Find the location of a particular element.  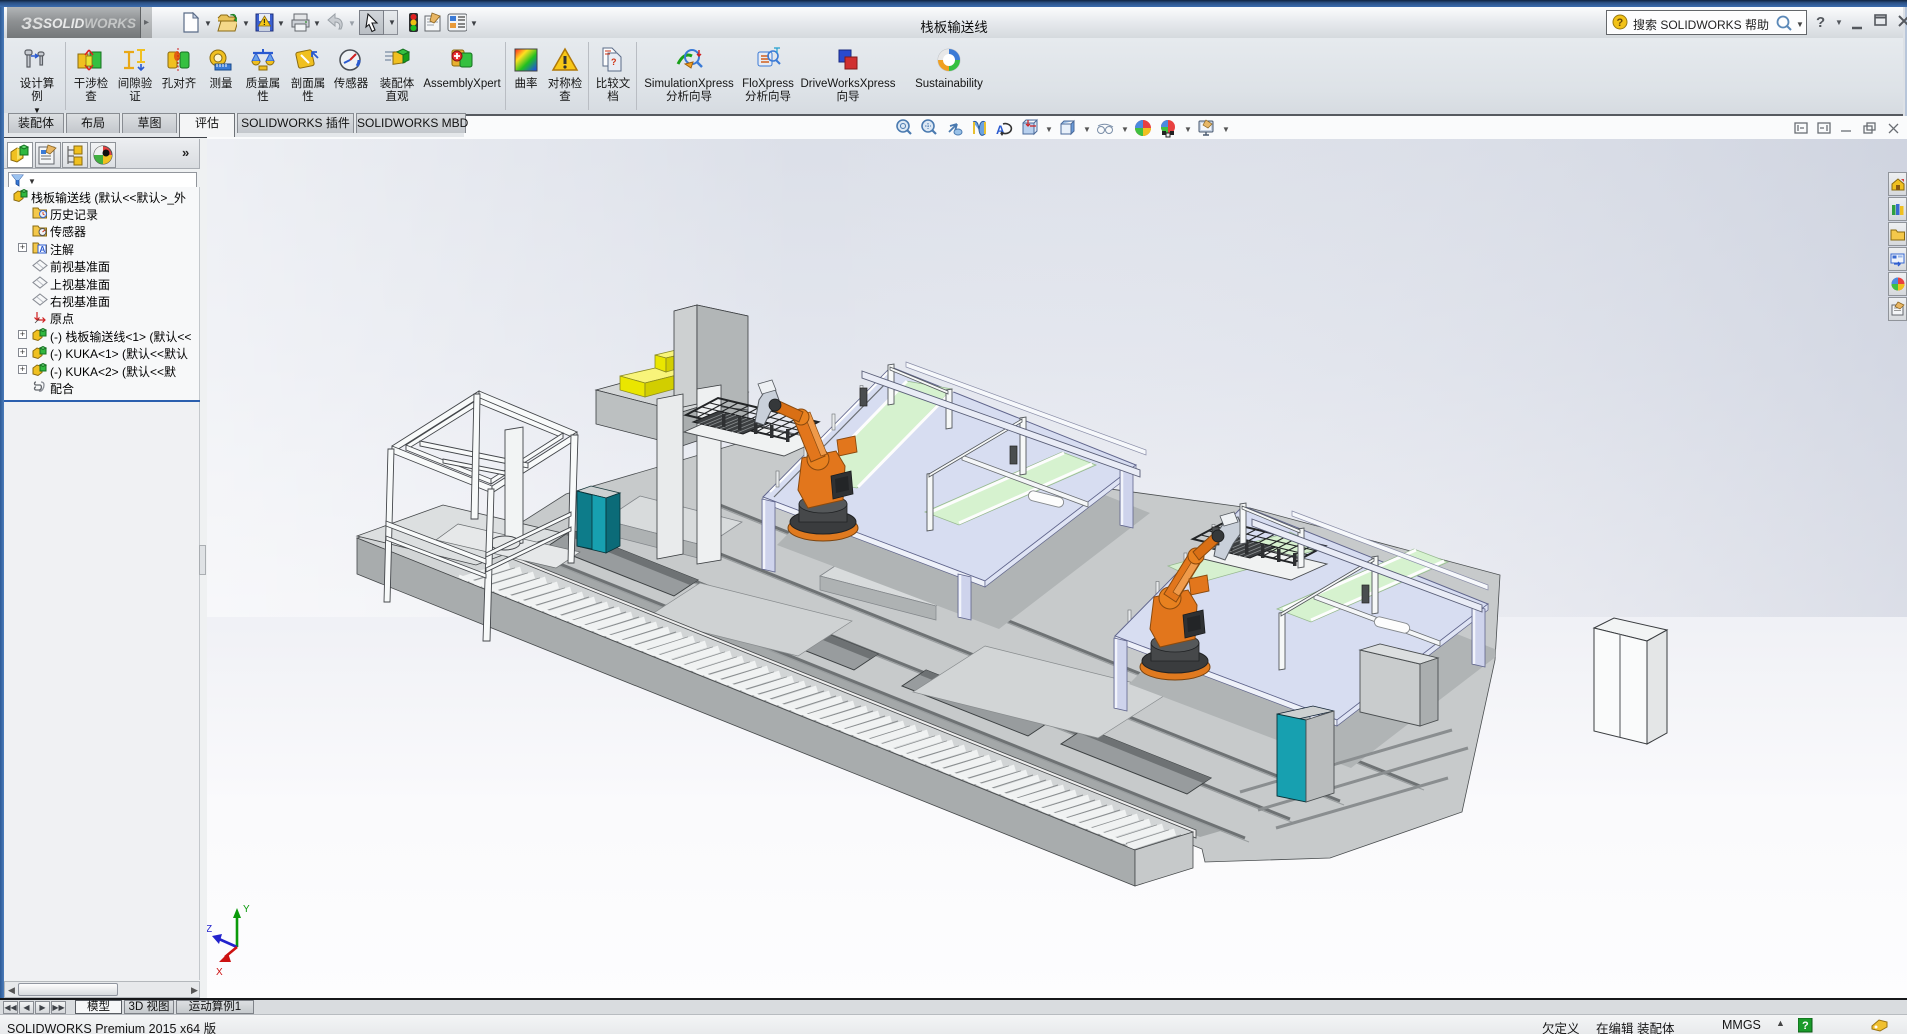

svg-text: X is located at coordinates (219, 972).